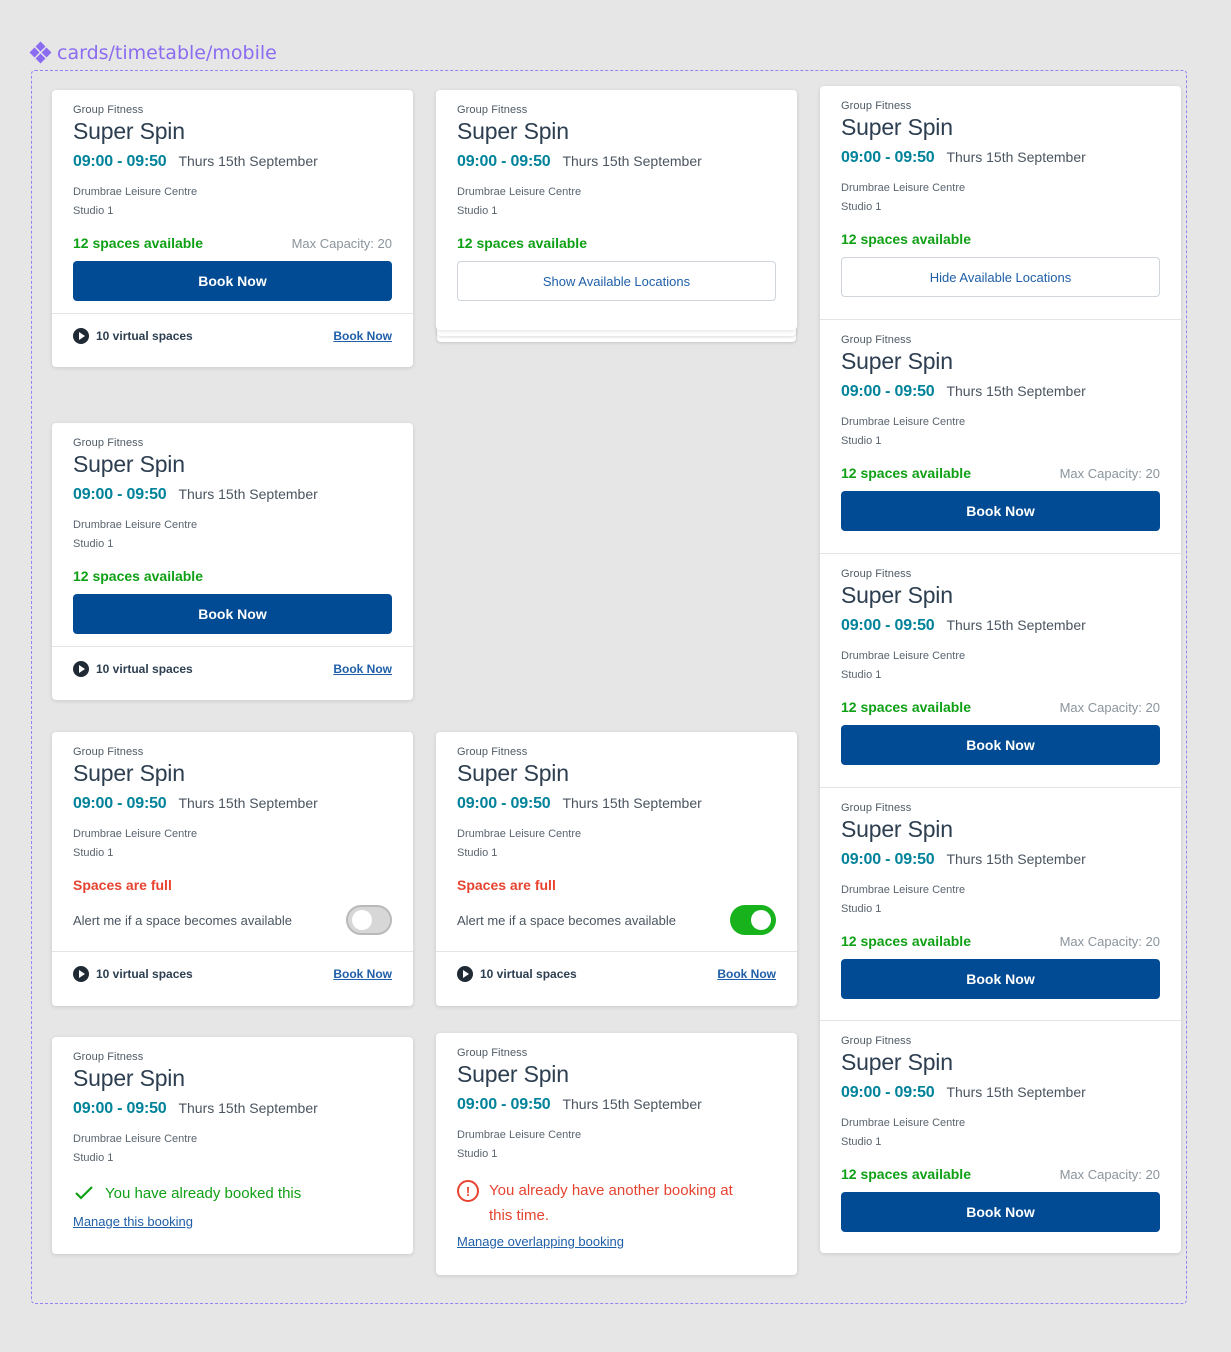 This screenshot has height=1352, width=1231. What do you see at coordinates (203, 1193) in the screenshot?
I see `already-booked-message: You have already booked this` at bounding box center [203, 1193].